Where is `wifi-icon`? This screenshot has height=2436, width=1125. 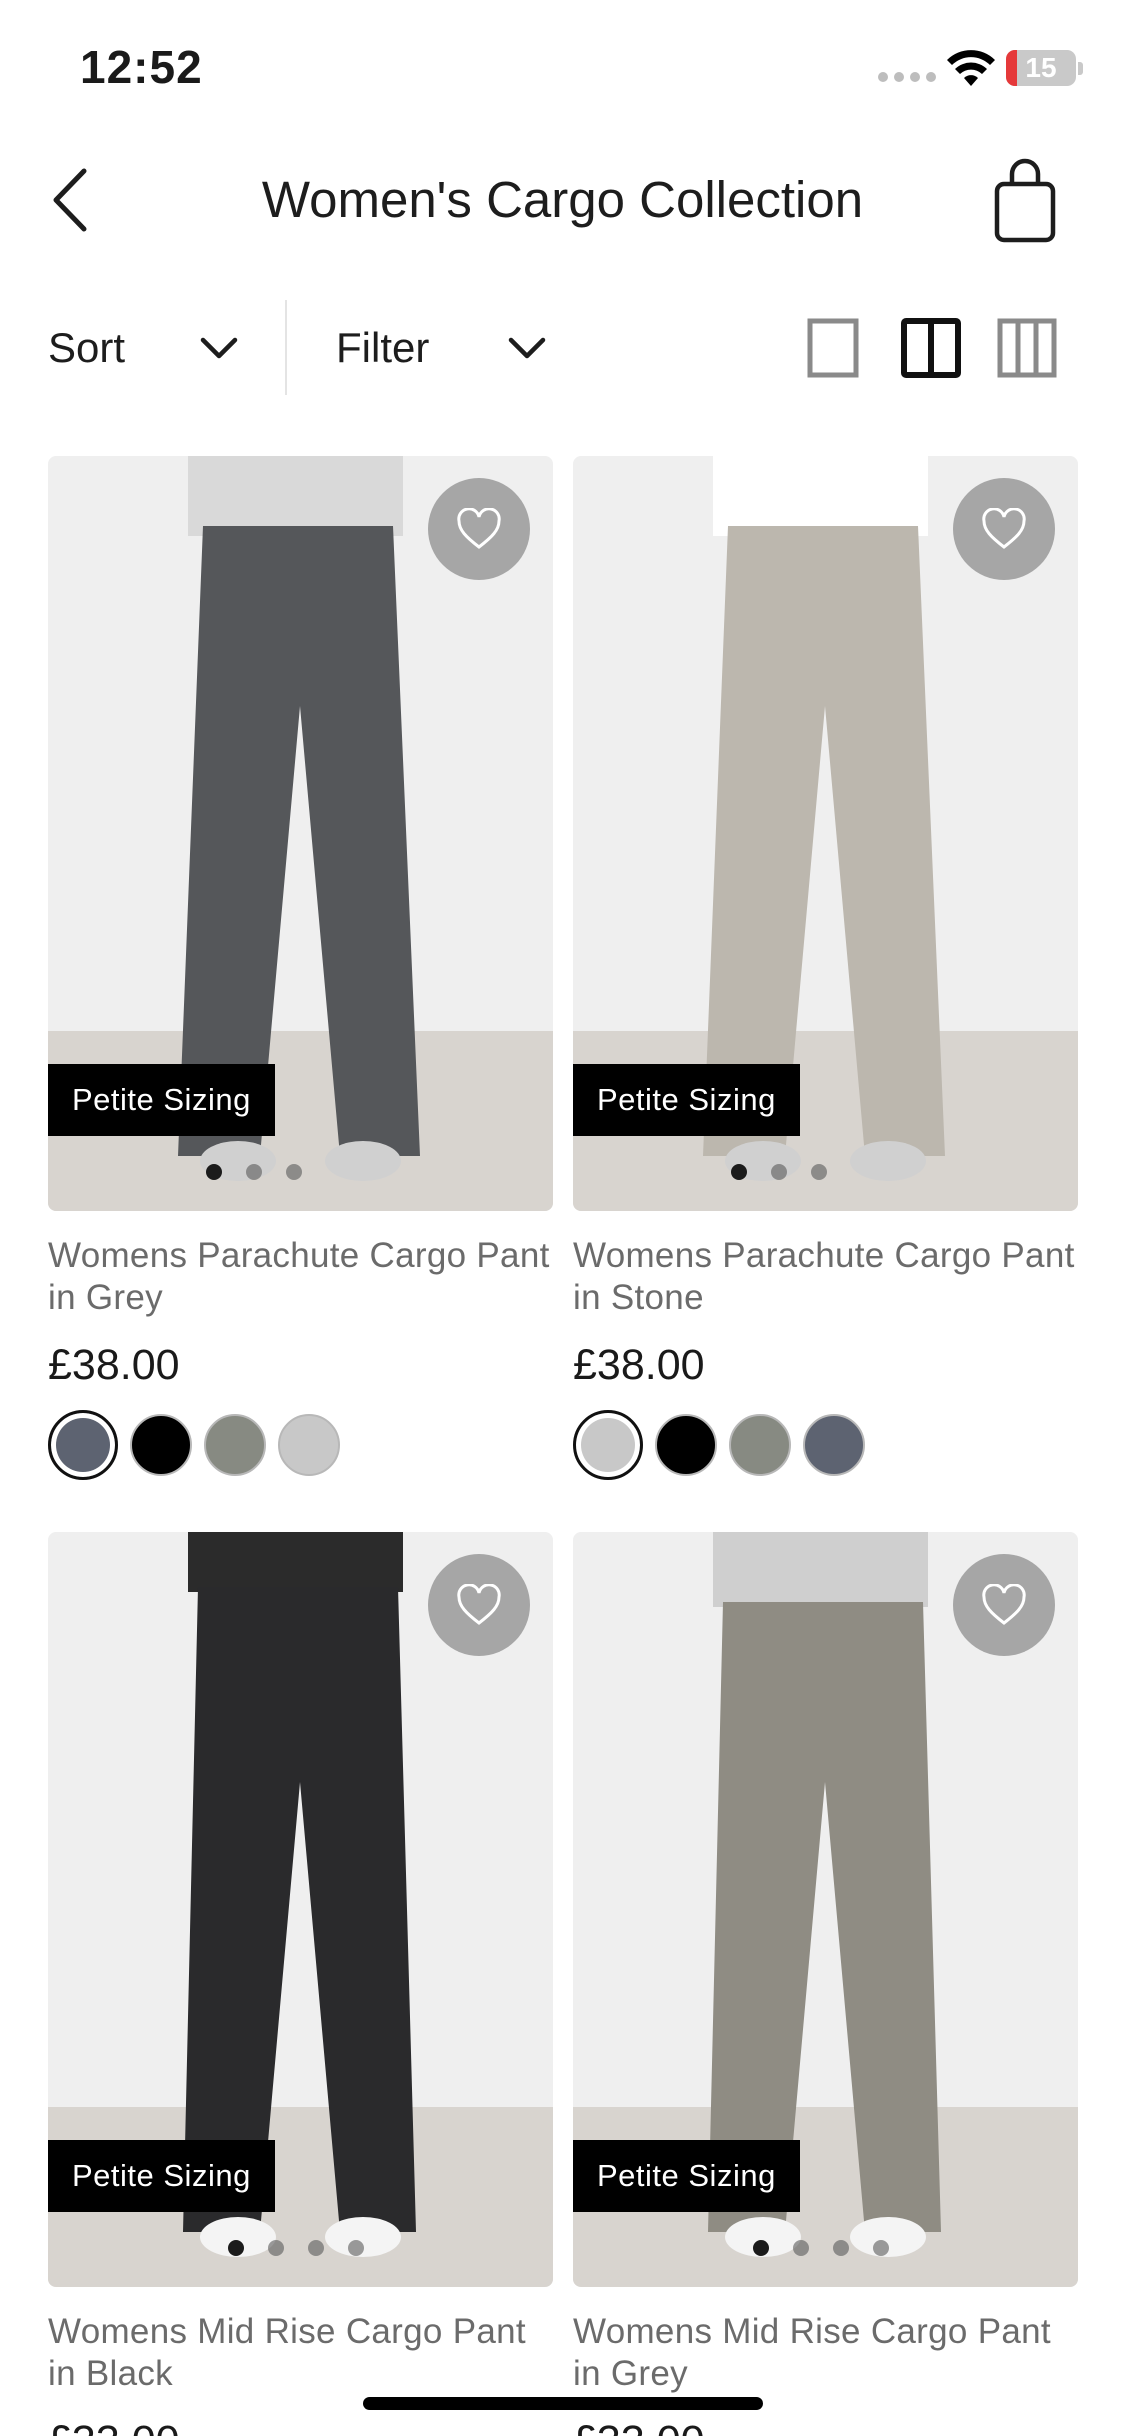 wifi-icon is located at coordinates (971, 68).